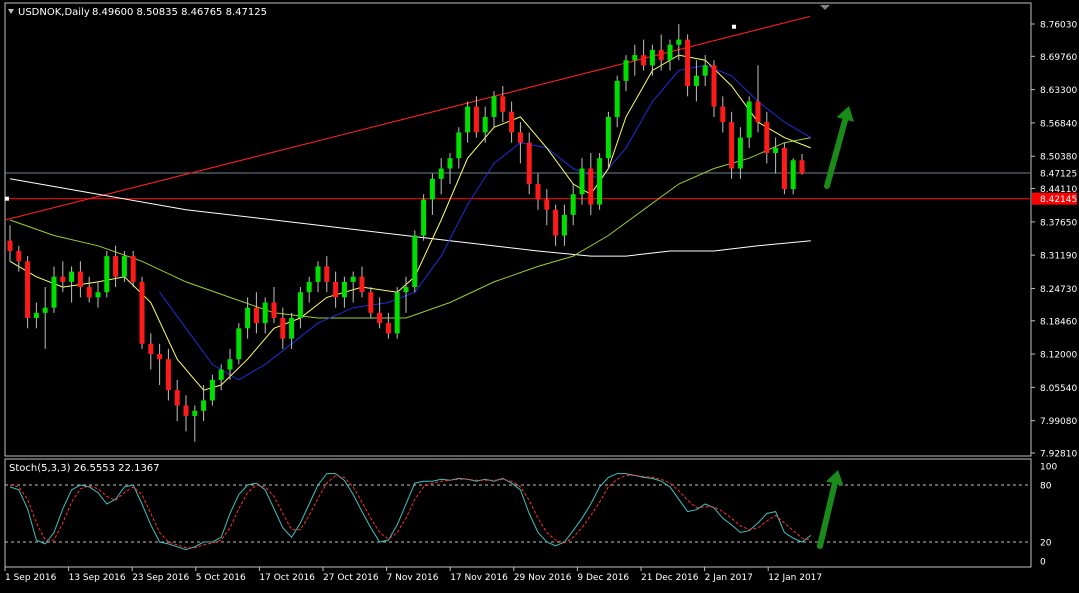  I want to click on time-tick-label: 17 Nov 2016, so click(479, 578).